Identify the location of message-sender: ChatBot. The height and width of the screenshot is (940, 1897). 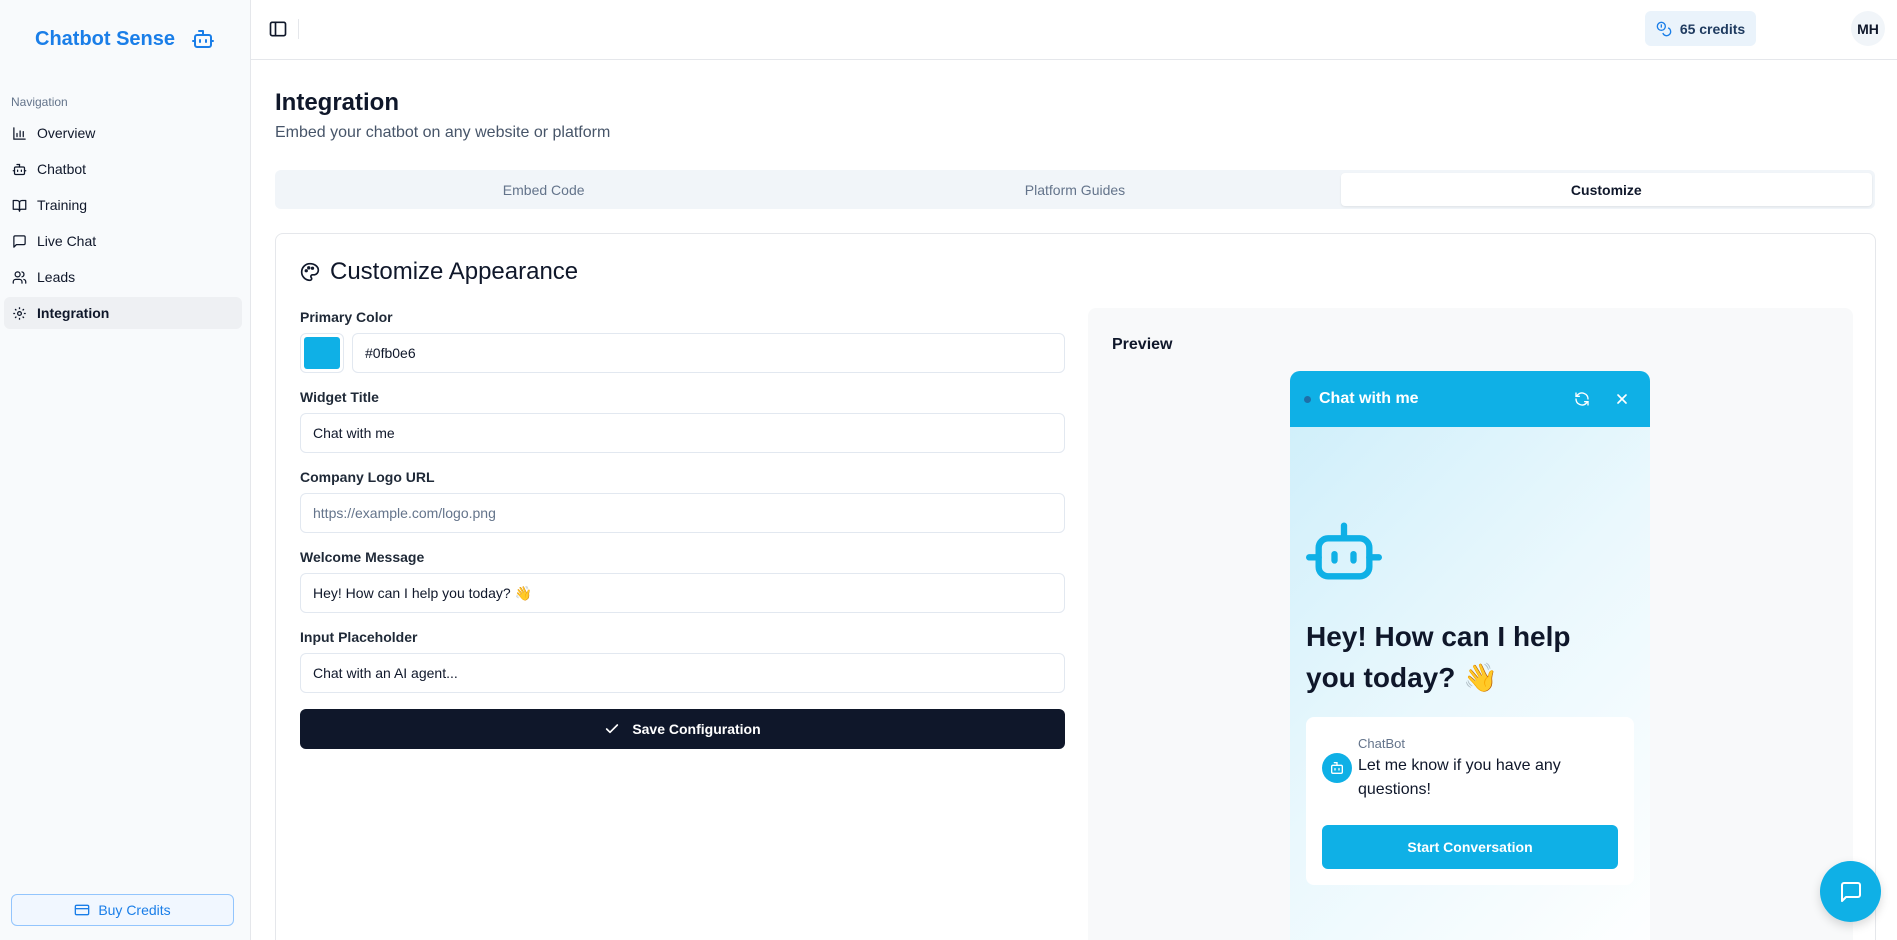
(1381, 743).